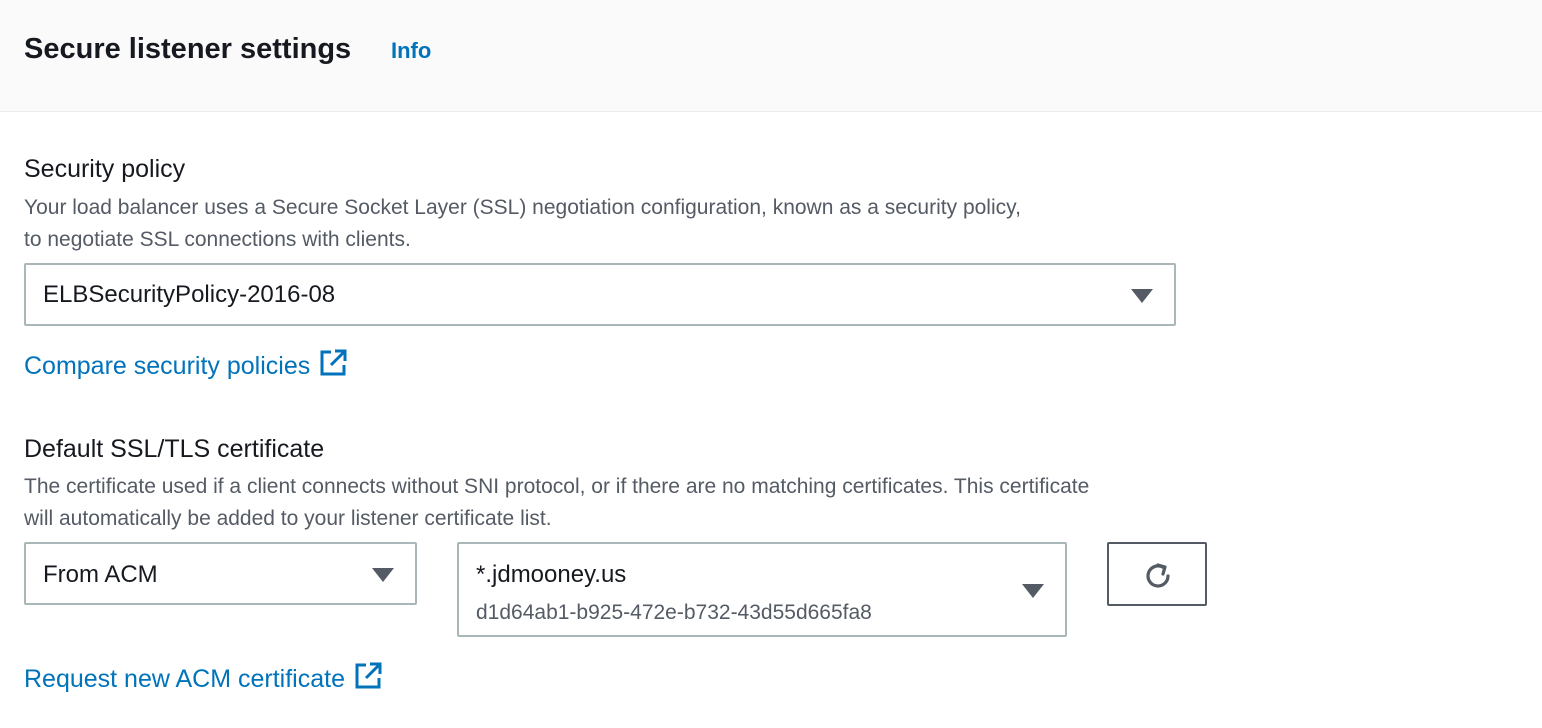 This screenshot has height=728, width=1542. Describe the element at coordinates (600, 294) in the screenshot. I see `security-policy-select: ELBSecurityPolicy-2016-08` at that location.